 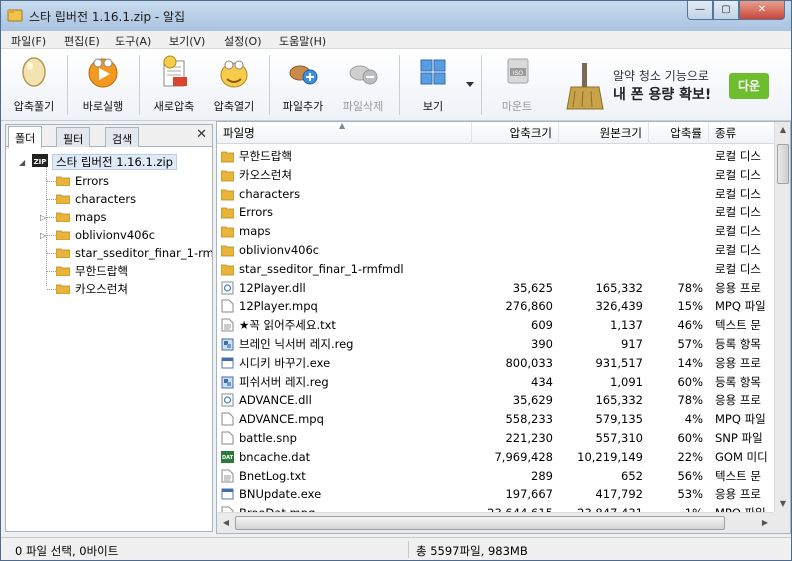 What do you see at coordinates (97, 235) in the screenshot?
I see `tree-item-oblivion: ▷ oblivionv406c` at bounding box center [97, 235].